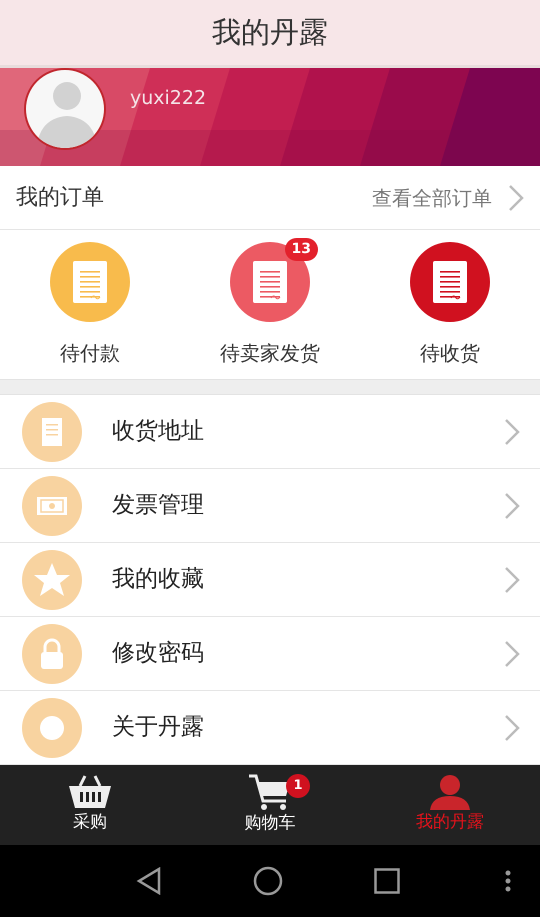 Image resolution: width=540 pixels, height=922 pixels. I want to click on menu-item: 发票管理, so click(270, 506).